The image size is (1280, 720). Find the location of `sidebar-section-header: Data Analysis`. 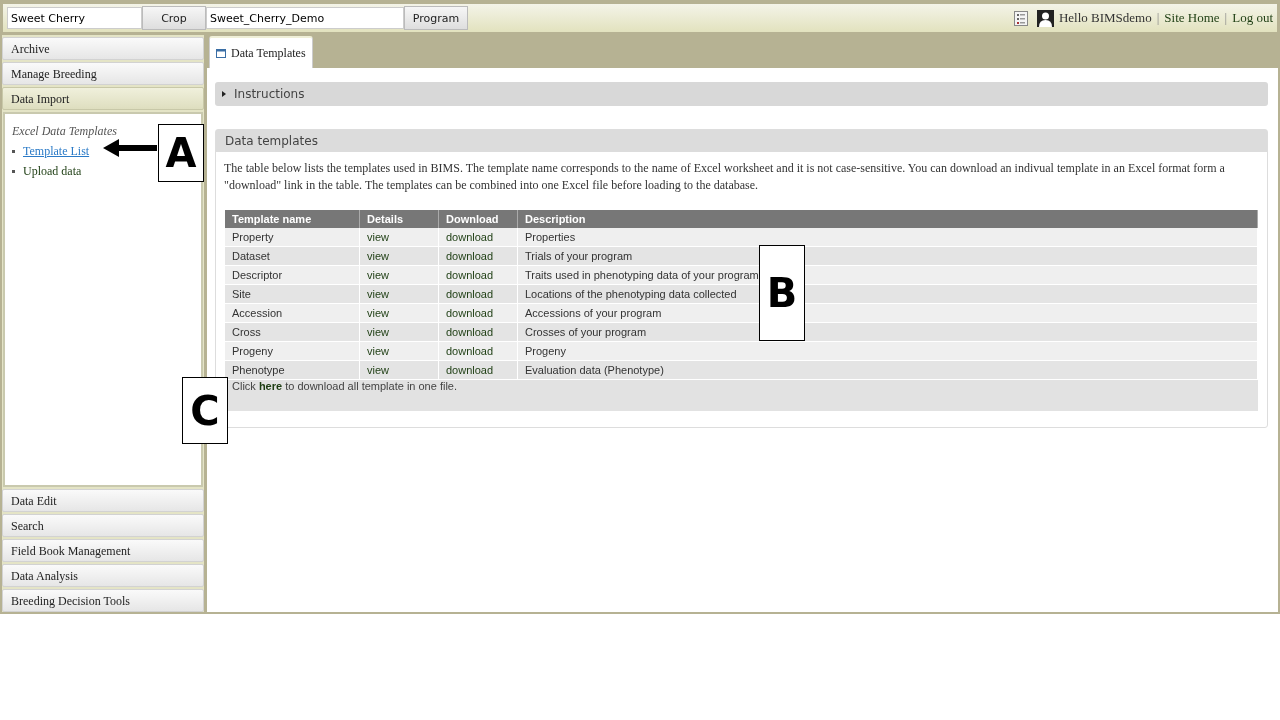

sidebar-section-header: Data Analysis is located at coordinates (103, 575).